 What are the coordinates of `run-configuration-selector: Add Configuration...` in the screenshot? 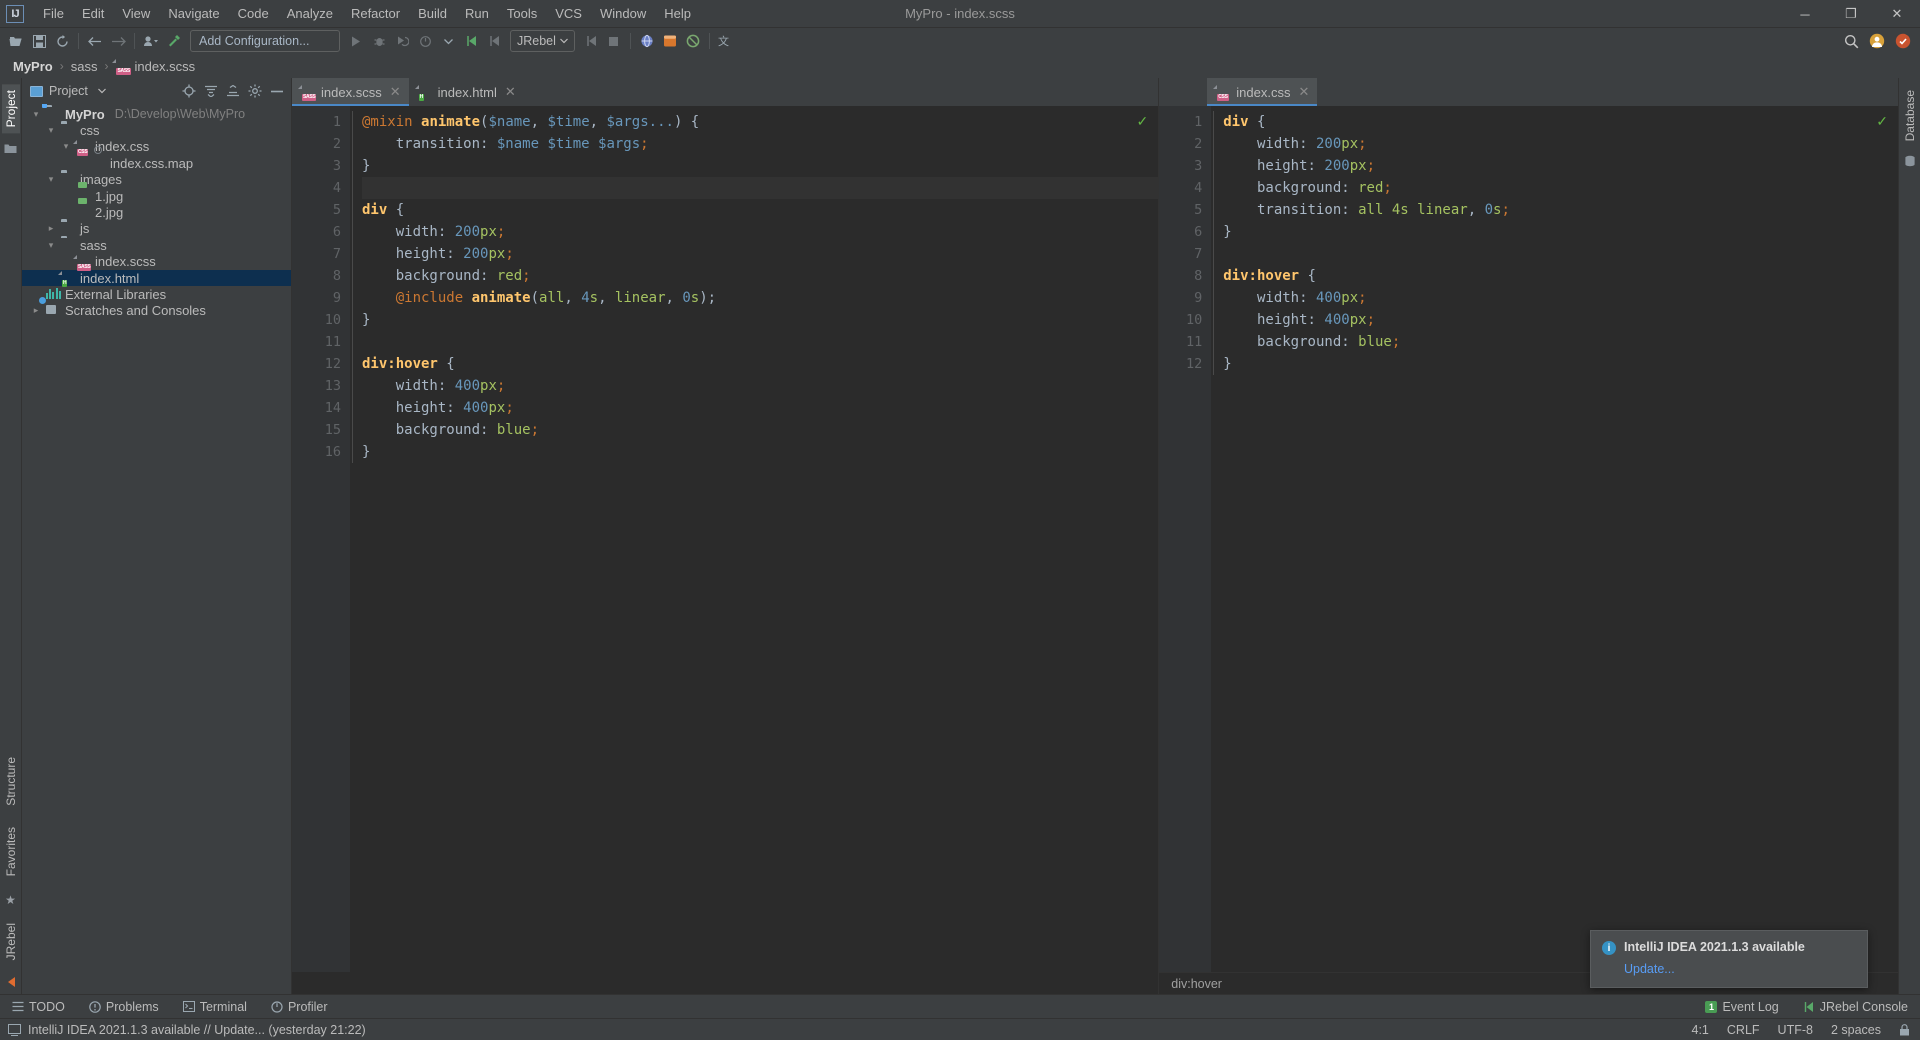 It's located at (265, 41).